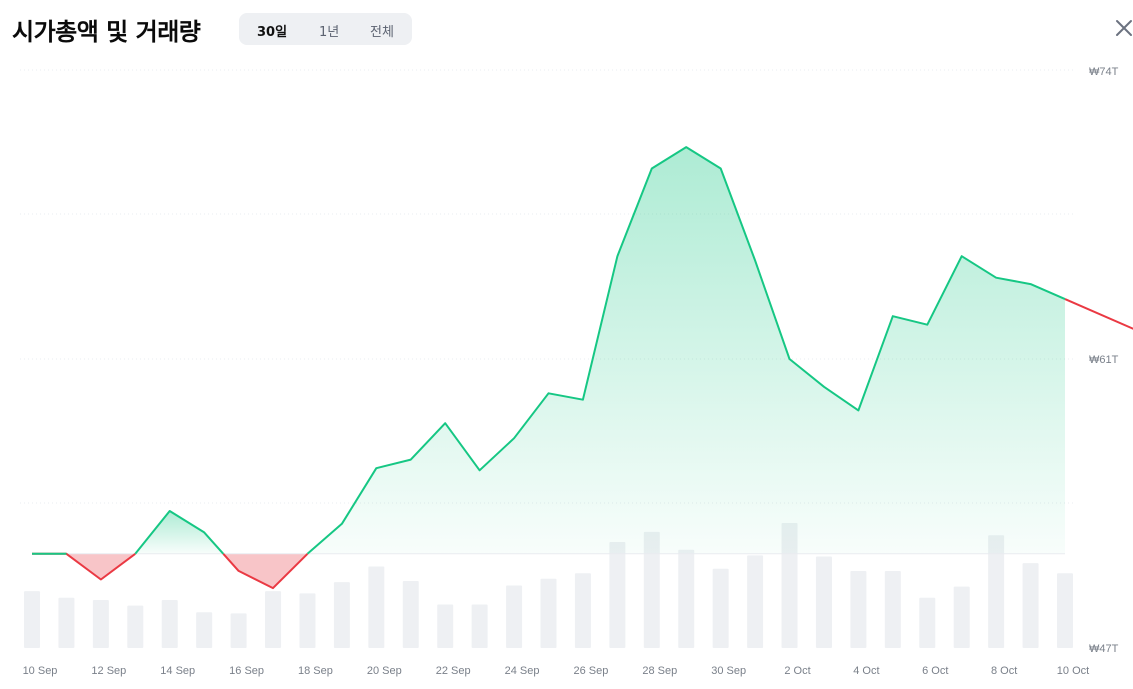 The height and width of the screenshot is (689, 1133). What do you see at coordinates (1004, 671) in the screenshot?
I see `x-tick-label: 8 Oct` at bounding box center [1004, 671].